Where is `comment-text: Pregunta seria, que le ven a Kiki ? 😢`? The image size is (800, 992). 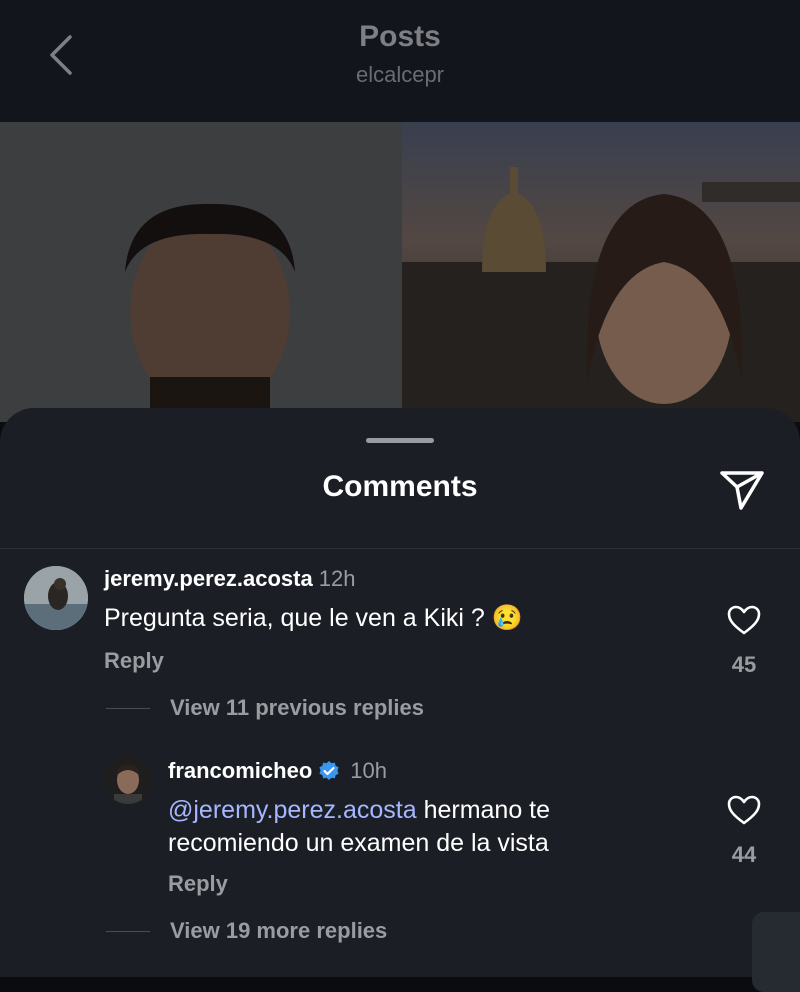 comment-text: Pregunta seria, que le ven a Kiki ? 😢 is located at coordinates (313, 618).